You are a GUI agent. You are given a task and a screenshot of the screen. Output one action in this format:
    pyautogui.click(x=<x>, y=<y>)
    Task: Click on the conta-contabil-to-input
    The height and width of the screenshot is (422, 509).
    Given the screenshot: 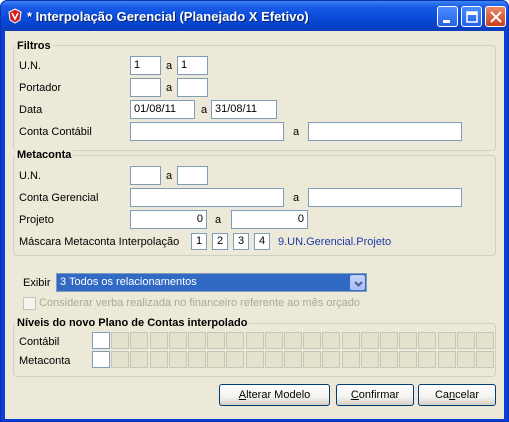 What is the action you would take?
    pyautogui.click(x=385, y=131)
    